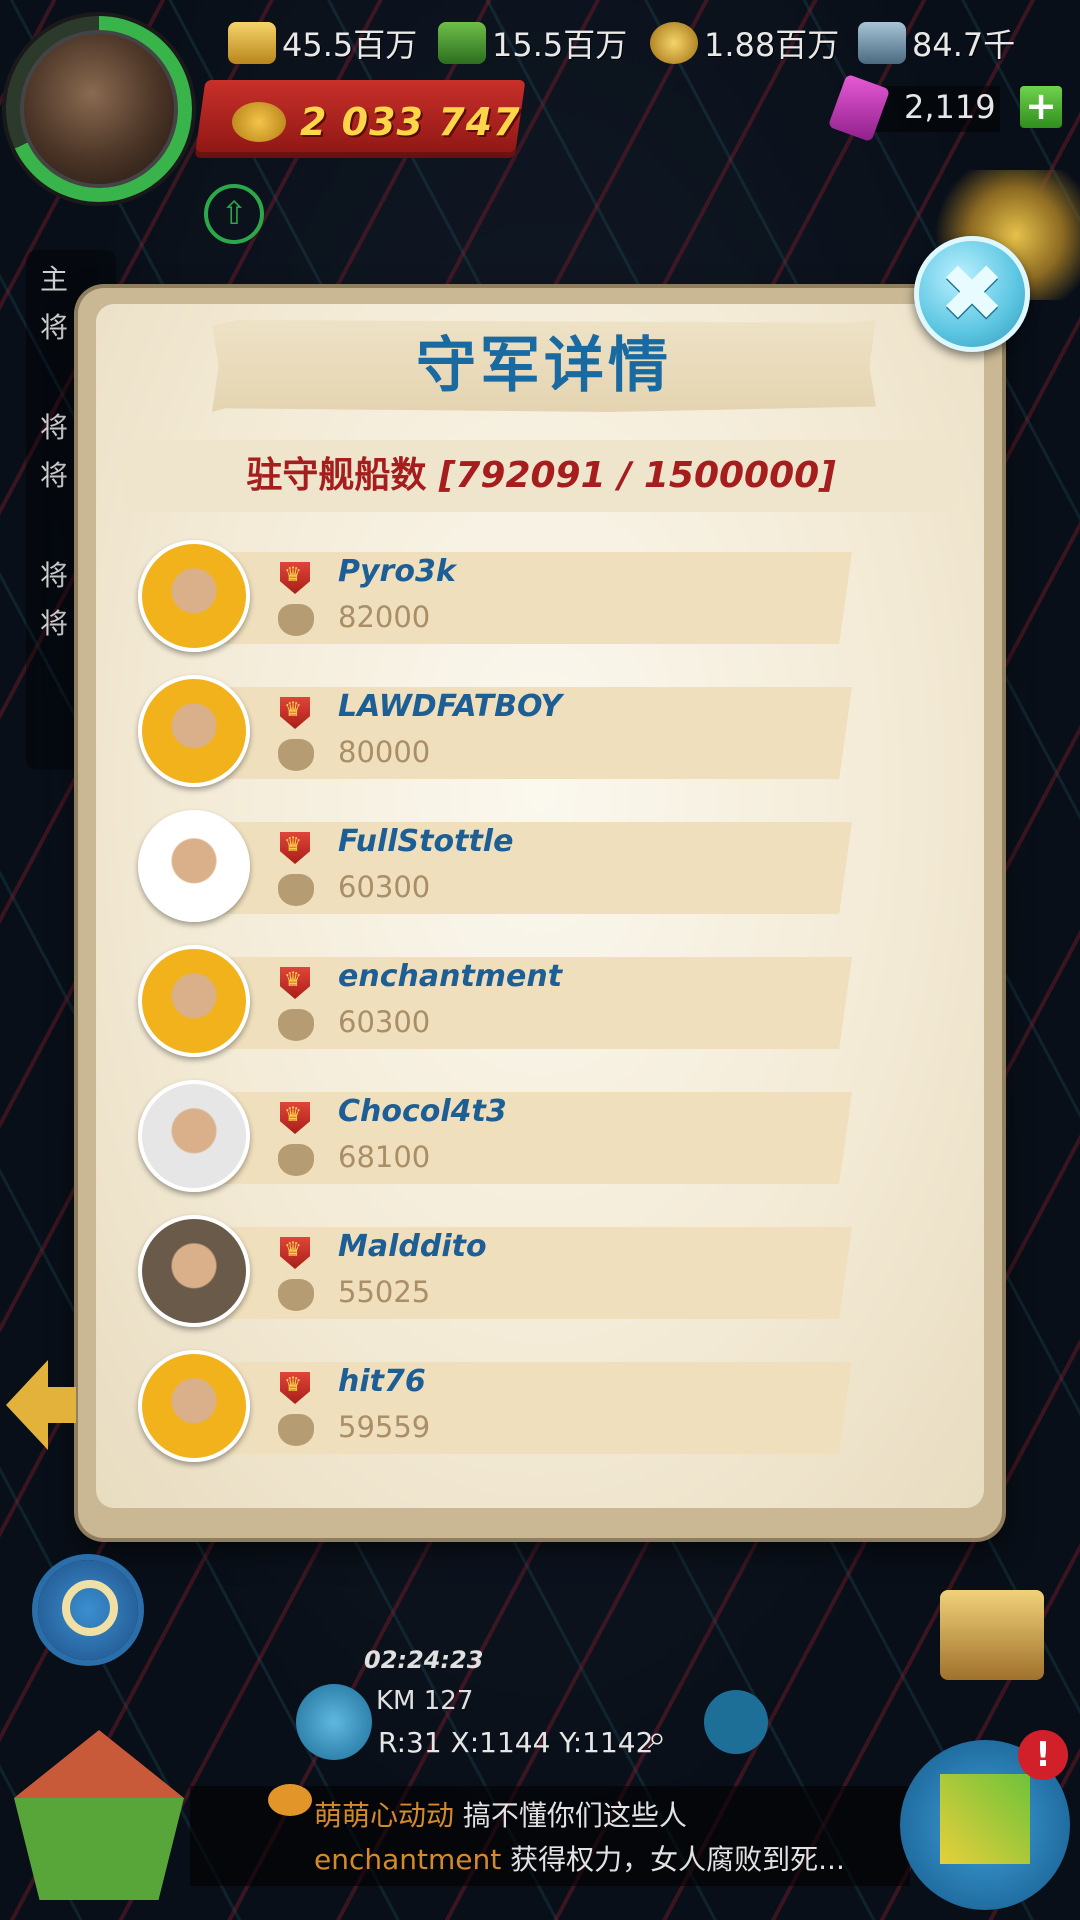 This screenshot has height=1920, width=1080. Describe the element at coordinates (290, 1800) in the screenshot. I see `chat-bubble-icon` at that location.